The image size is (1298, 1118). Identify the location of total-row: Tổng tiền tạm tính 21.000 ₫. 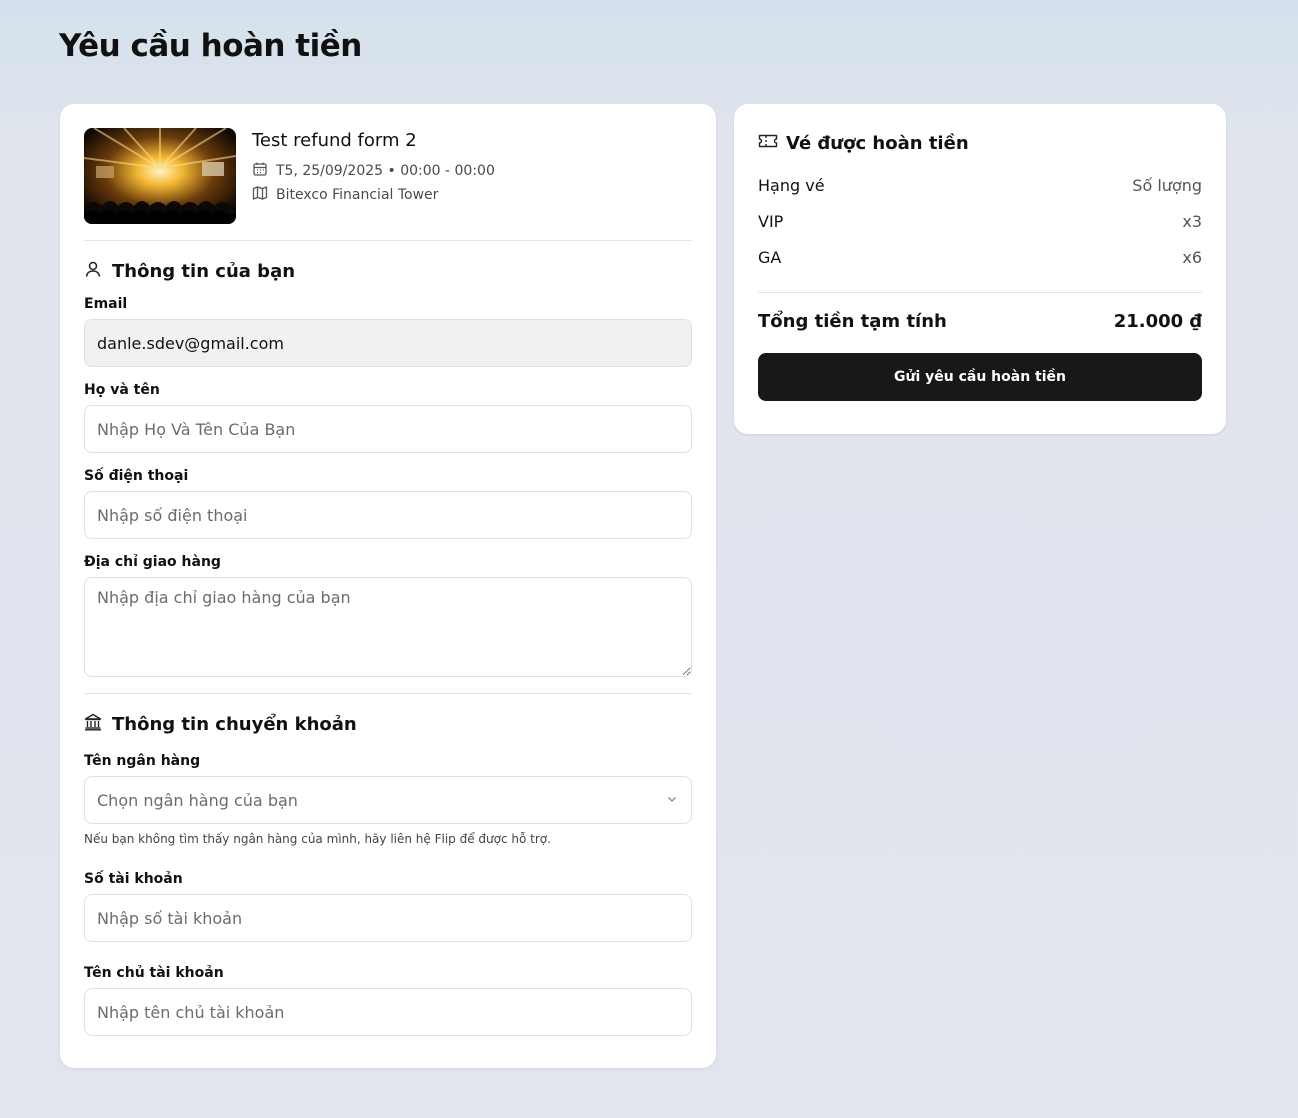
(980, 321).